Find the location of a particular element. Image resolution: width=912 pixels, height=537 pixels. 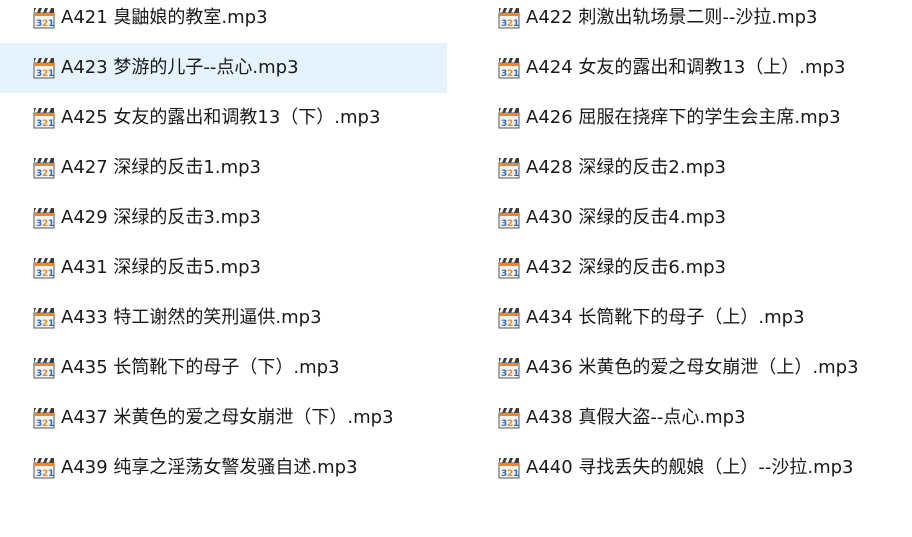

file-item-5: 3 2 1 A425 女友的露出和调教13（下）.mp3 is located at coordinates (223, 118).